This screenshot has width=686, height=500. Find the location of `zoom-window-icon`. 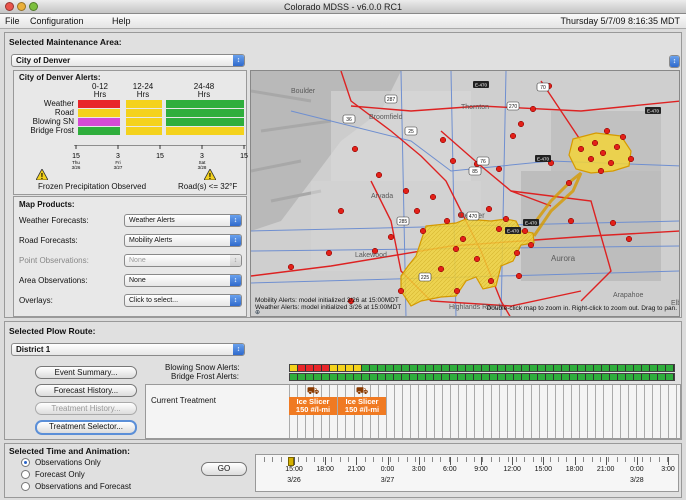

zoom-window-icon is located at coordinates (33, 6).